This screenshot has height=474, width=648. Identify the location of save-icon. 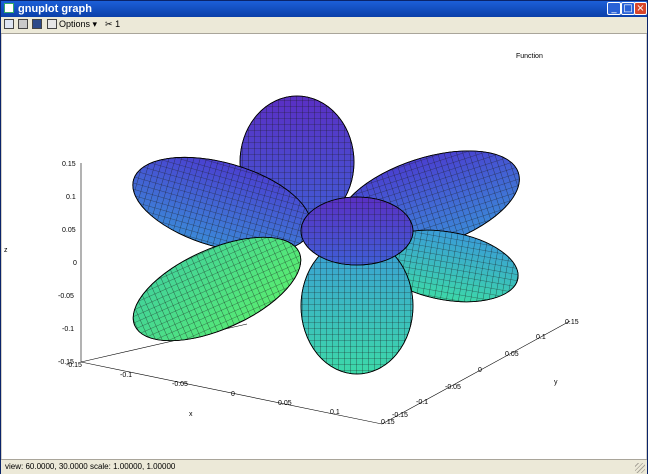
(37, 24).